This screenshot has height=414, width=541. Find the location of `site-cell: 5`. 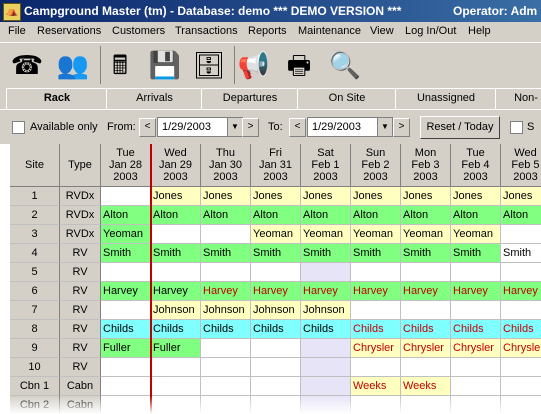

site-cell: 5 is located at coordinates (35, 272).